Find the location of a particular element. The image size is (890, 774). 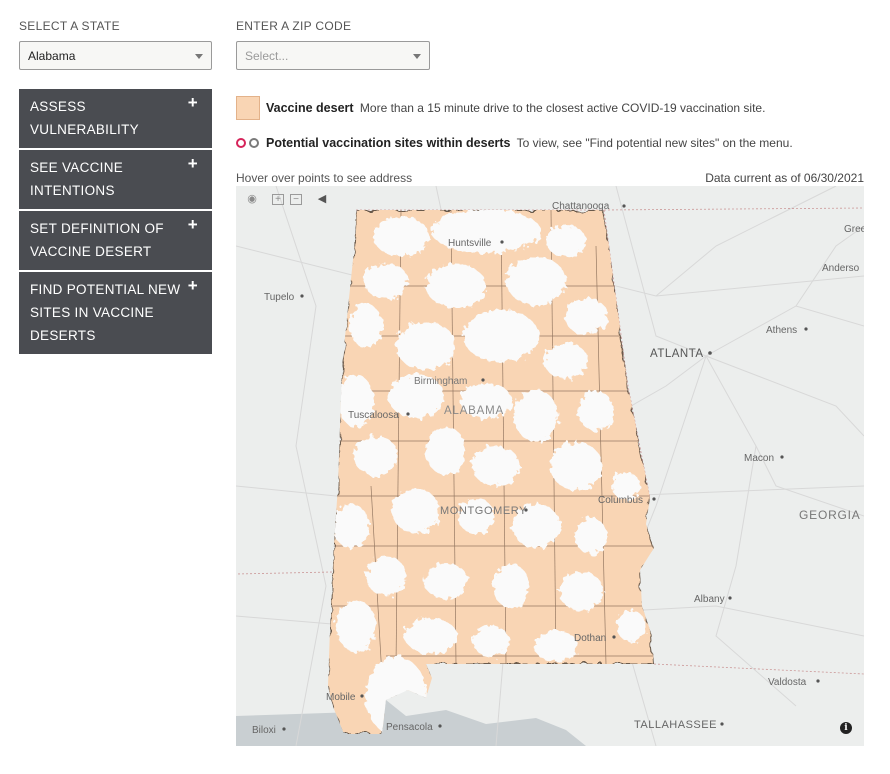

label-alabama: ALABAMA is located at coordinates (474, 411).